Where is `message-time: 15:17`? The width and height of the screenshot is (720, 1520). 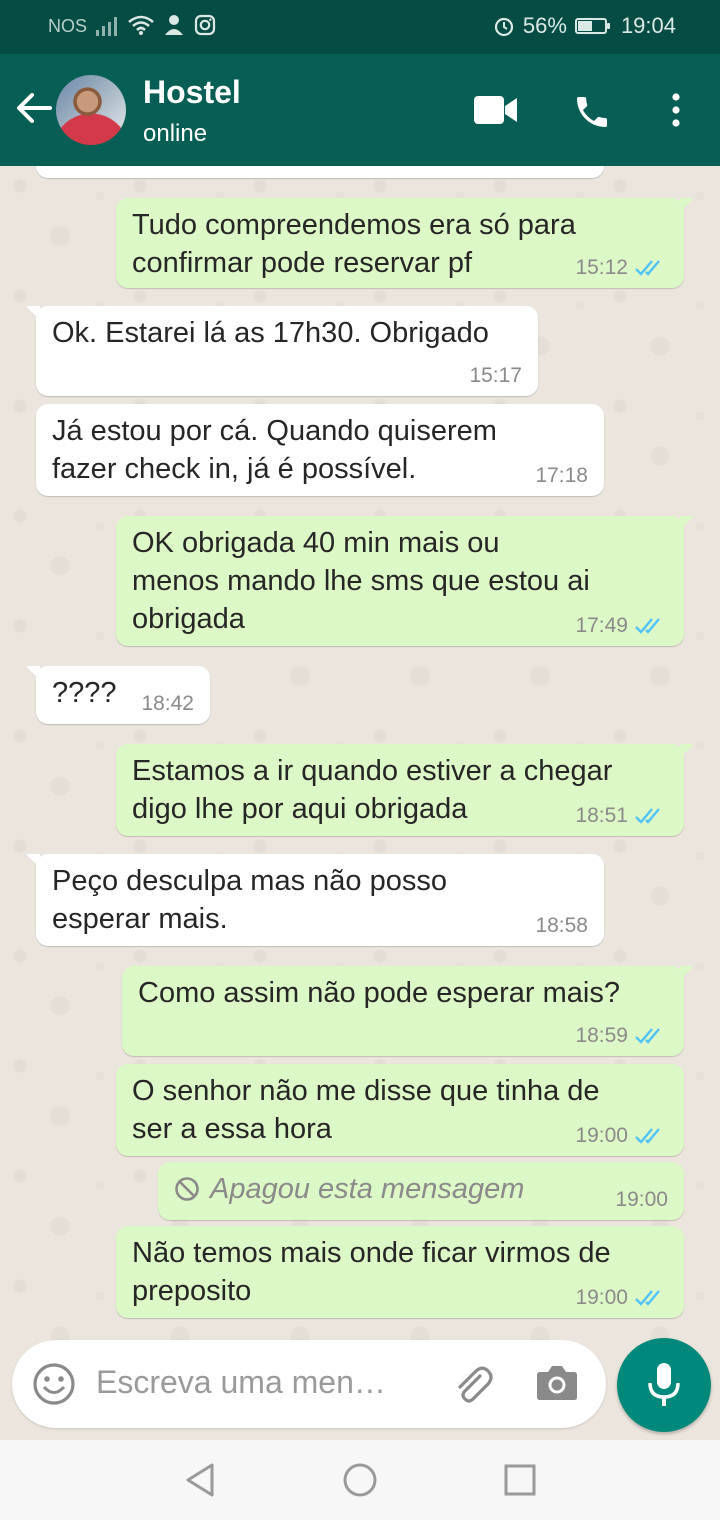
message-time: 15:17 is located at coordinates (495, 375).